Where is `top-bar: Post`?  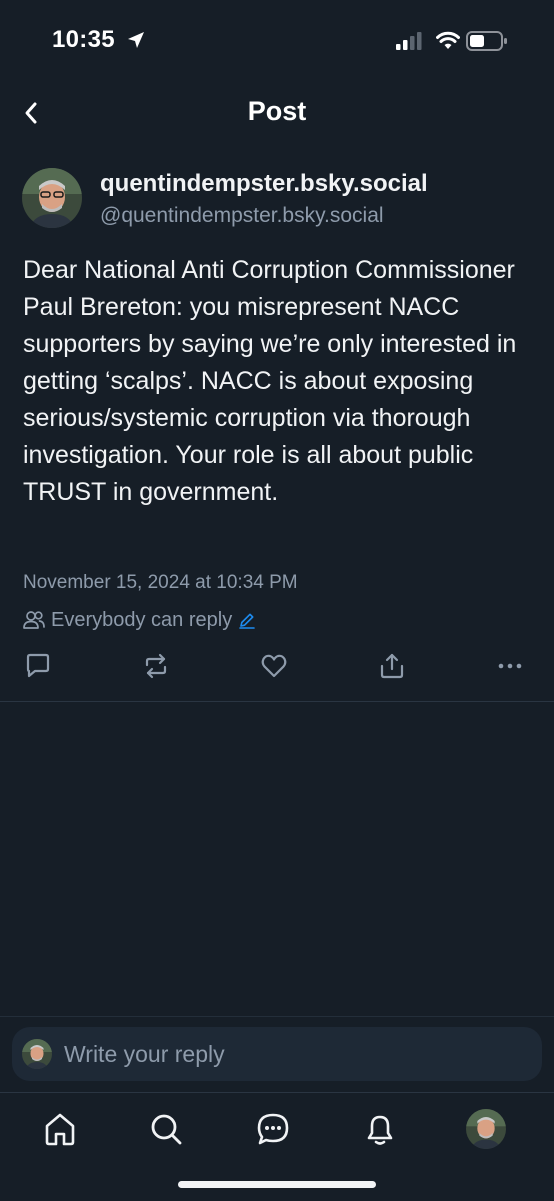
top-bar: Post is located at coordinates (277, 114).